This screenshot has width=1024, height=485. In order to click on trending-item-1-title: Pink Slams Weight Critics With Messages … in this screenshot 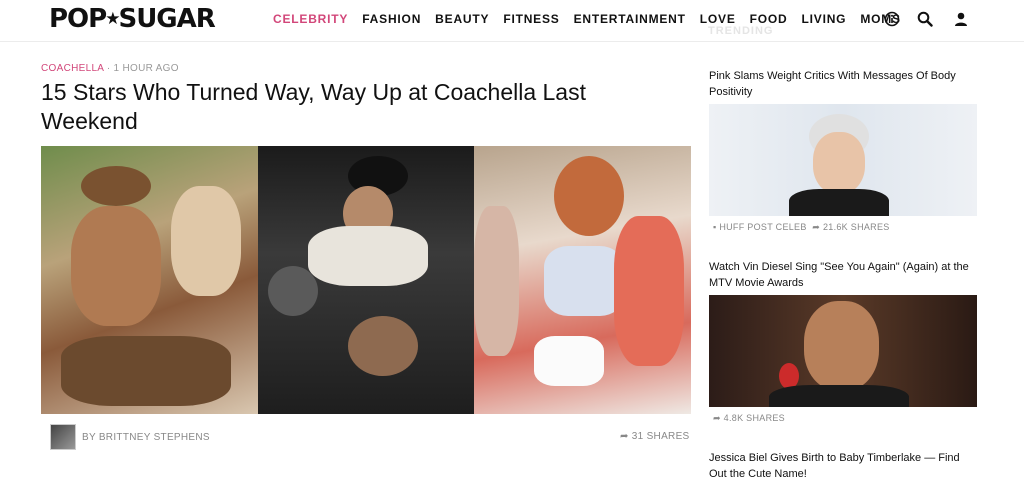, I will do `click(844, 84)`.